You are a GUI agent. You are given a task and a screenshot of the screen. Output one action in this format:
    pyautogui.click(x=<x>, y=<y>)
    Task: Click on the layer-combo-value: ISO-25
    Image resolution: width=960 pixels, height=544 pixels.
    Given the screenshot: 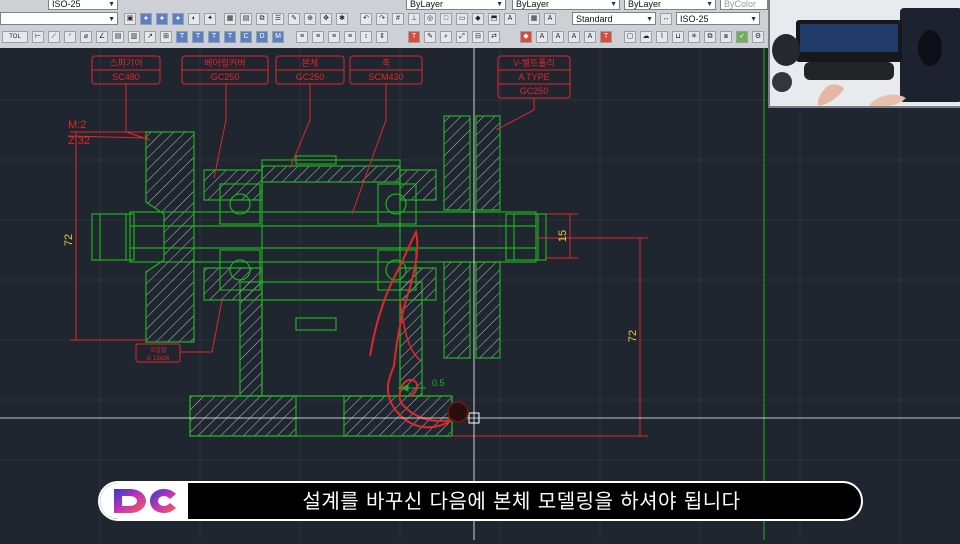 What is the action you would take?
    pyautogui.click(x=66, y=4)
    